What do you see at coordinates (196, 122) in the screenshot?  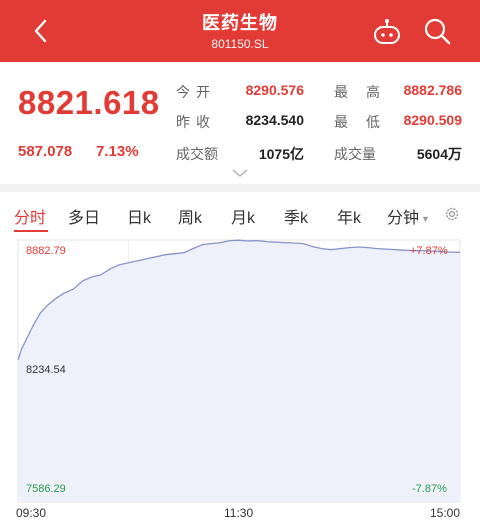 I see `prev-close-label: 昨收` at bounding box center [196, 122].